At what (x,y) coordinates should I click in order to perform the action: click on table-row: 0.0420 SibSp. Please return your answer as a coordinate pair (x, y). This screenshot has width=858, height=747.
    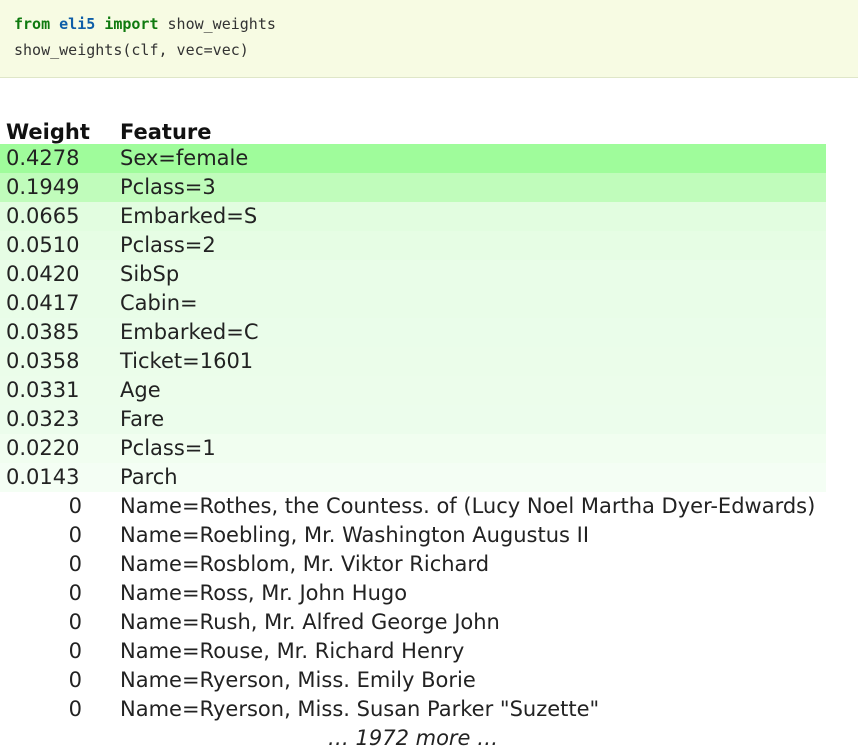
    Looking at the image, I should click on (413, 274).